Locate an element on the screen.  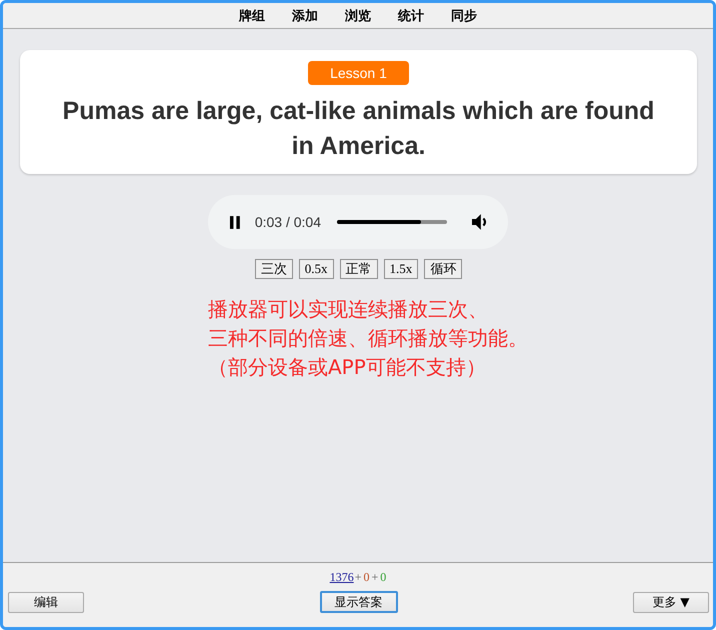
nav-link: 统计 is located at coordinates (411, 15).